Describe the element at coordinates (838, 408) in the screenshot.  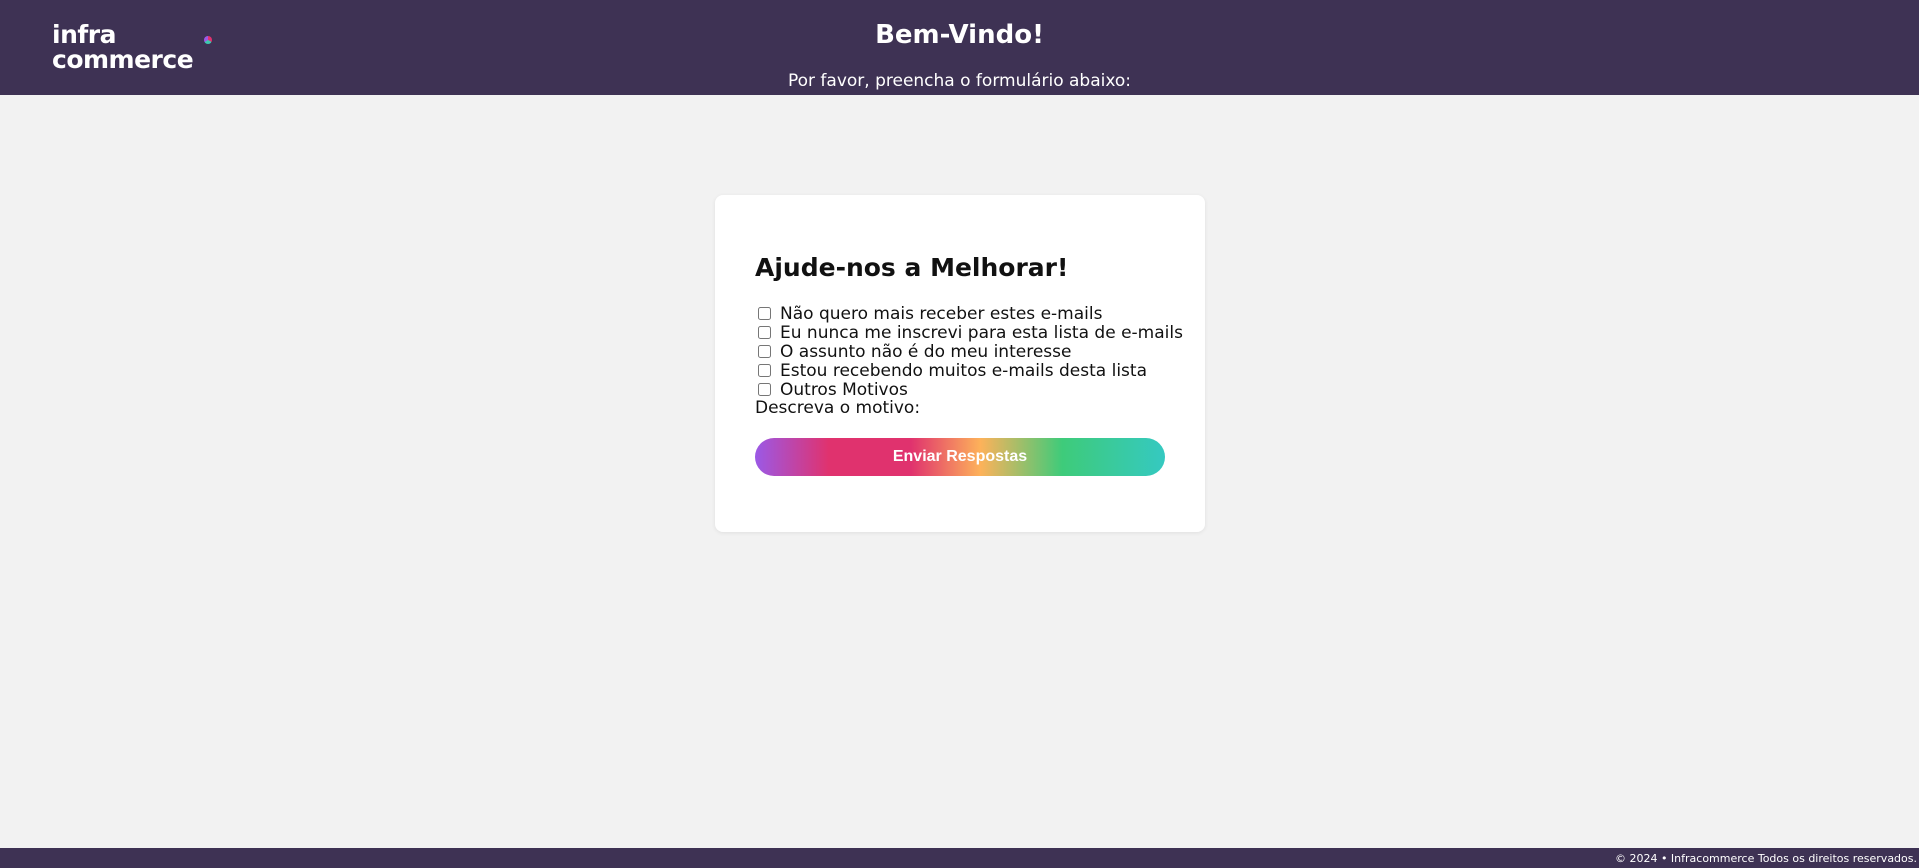
I see `describe-reason-label: Descreva o motivo:` at that location.